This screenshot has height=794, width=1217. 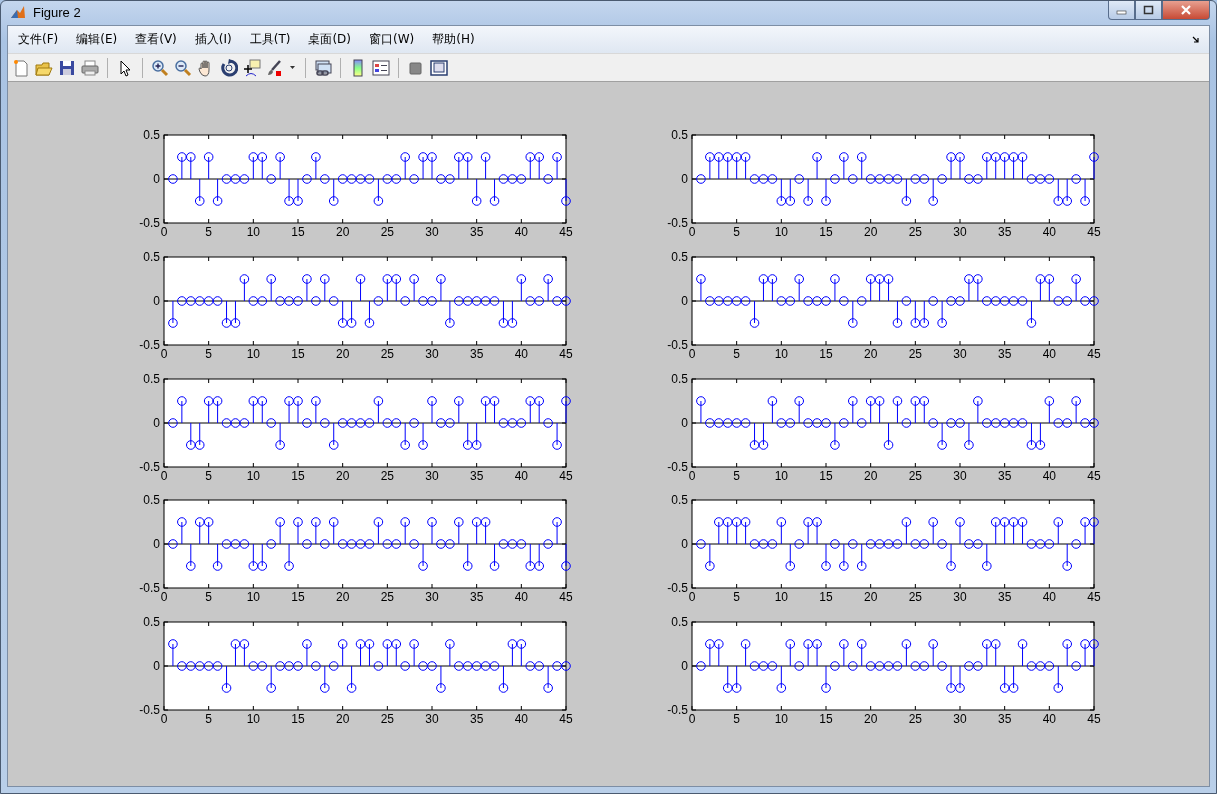 I want to click on save-icon, so click(x=67, y=67).